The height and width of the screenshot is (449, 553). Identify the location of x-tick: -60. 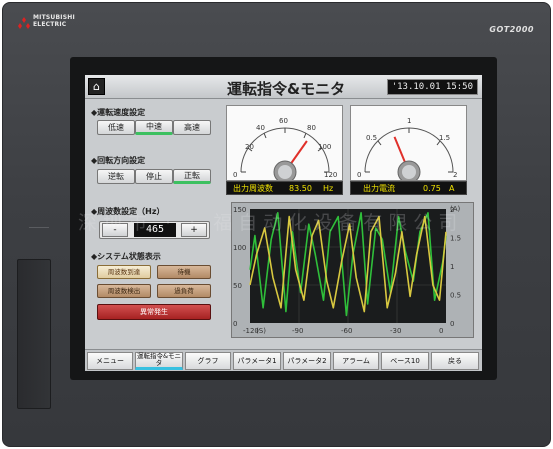
(346, 331).